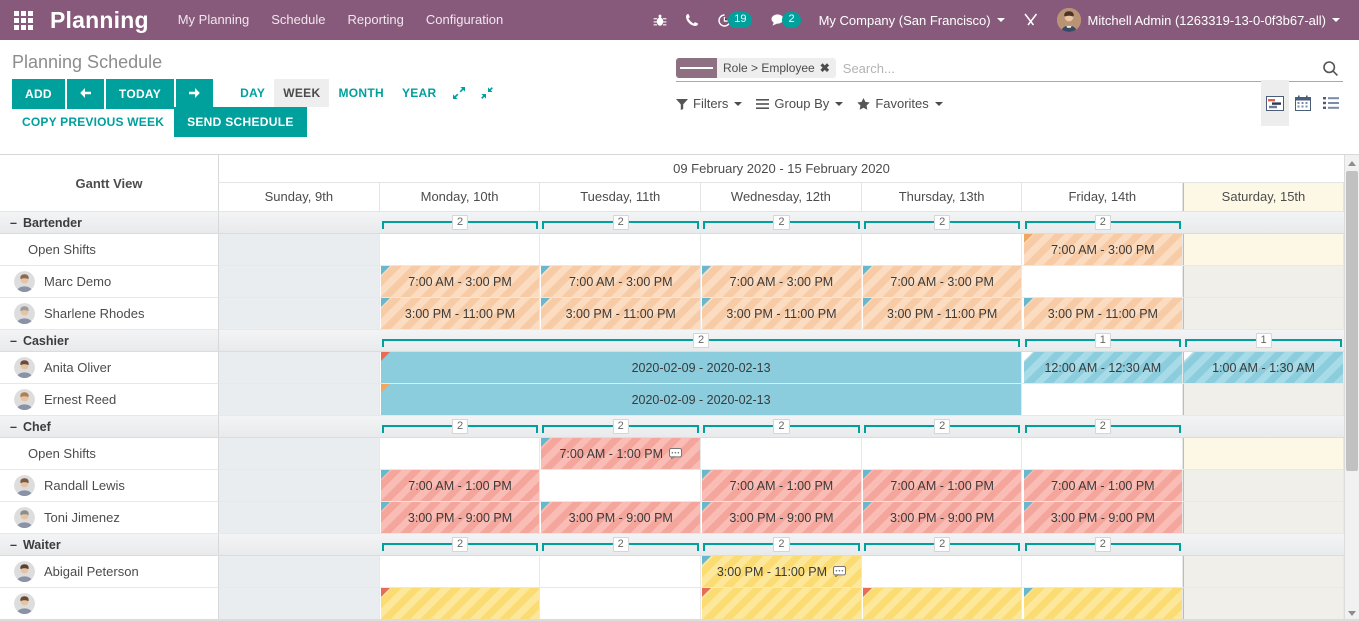  I want to click on gantt-row-label-cell: Ernest Reed, so click(109, 400).